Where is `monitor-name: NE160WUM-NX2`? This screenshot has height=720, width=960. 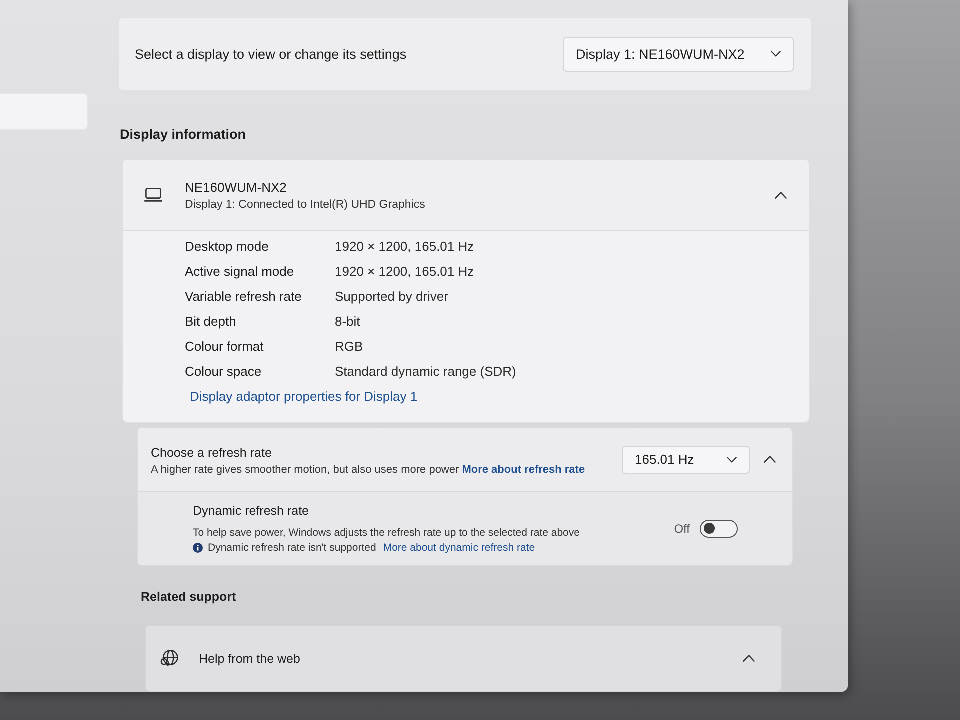 monitor-name: NE160WUM-NX2 is located at coordinates (236, 187).